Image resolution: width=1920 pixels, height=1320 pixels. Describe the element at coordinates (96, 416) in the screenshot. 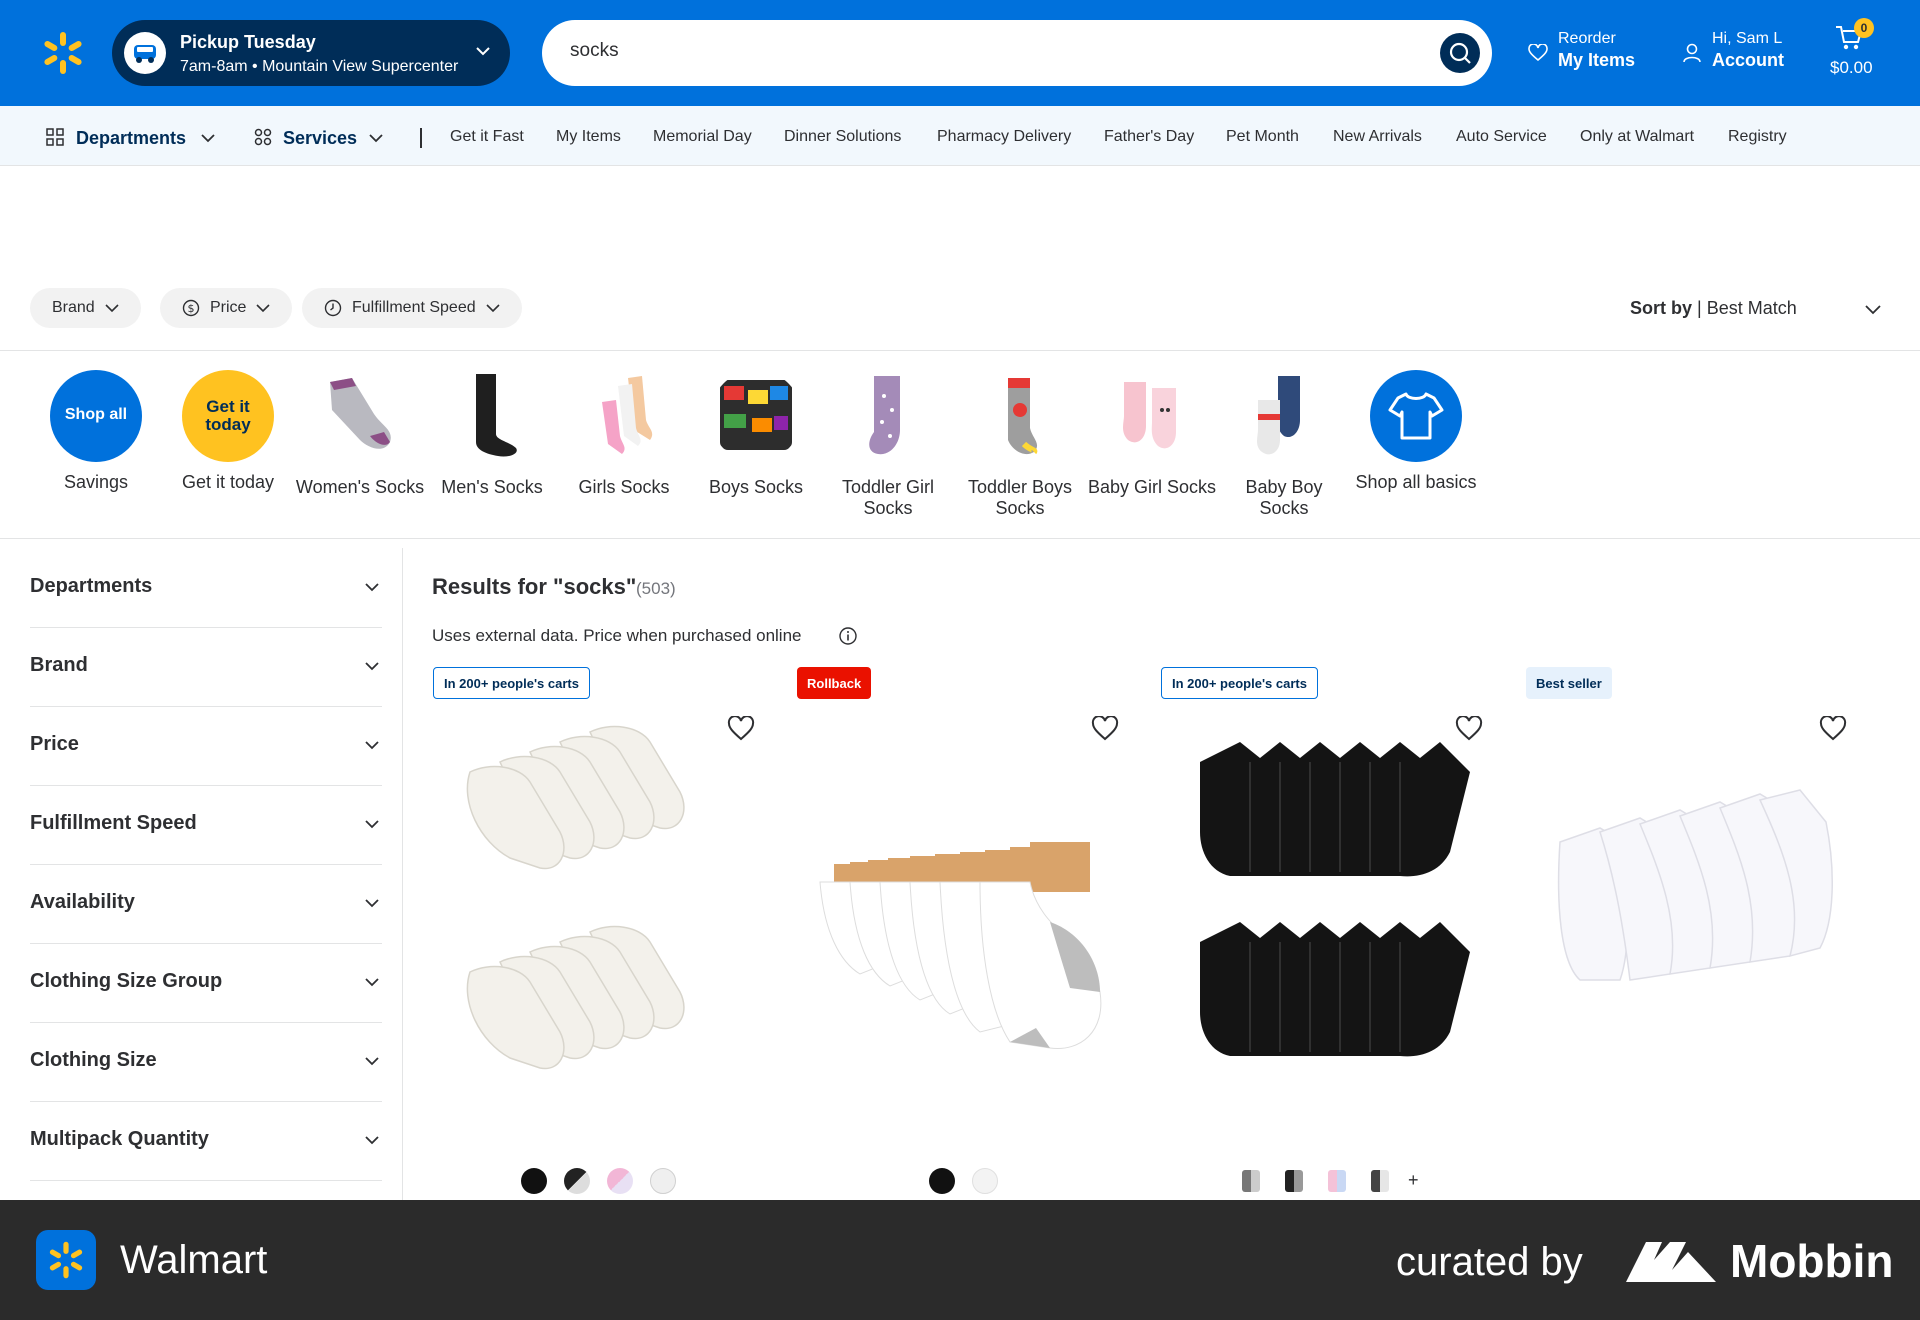

I see `shop-all-circle: Shop all` at that location.